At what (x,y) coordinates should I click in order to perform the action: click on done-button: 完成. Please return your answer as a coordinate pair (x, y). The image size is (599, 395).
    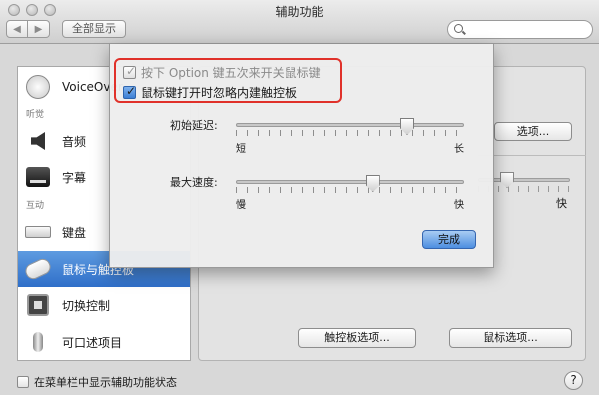
    Looking at the image, I should click on (449, 239).